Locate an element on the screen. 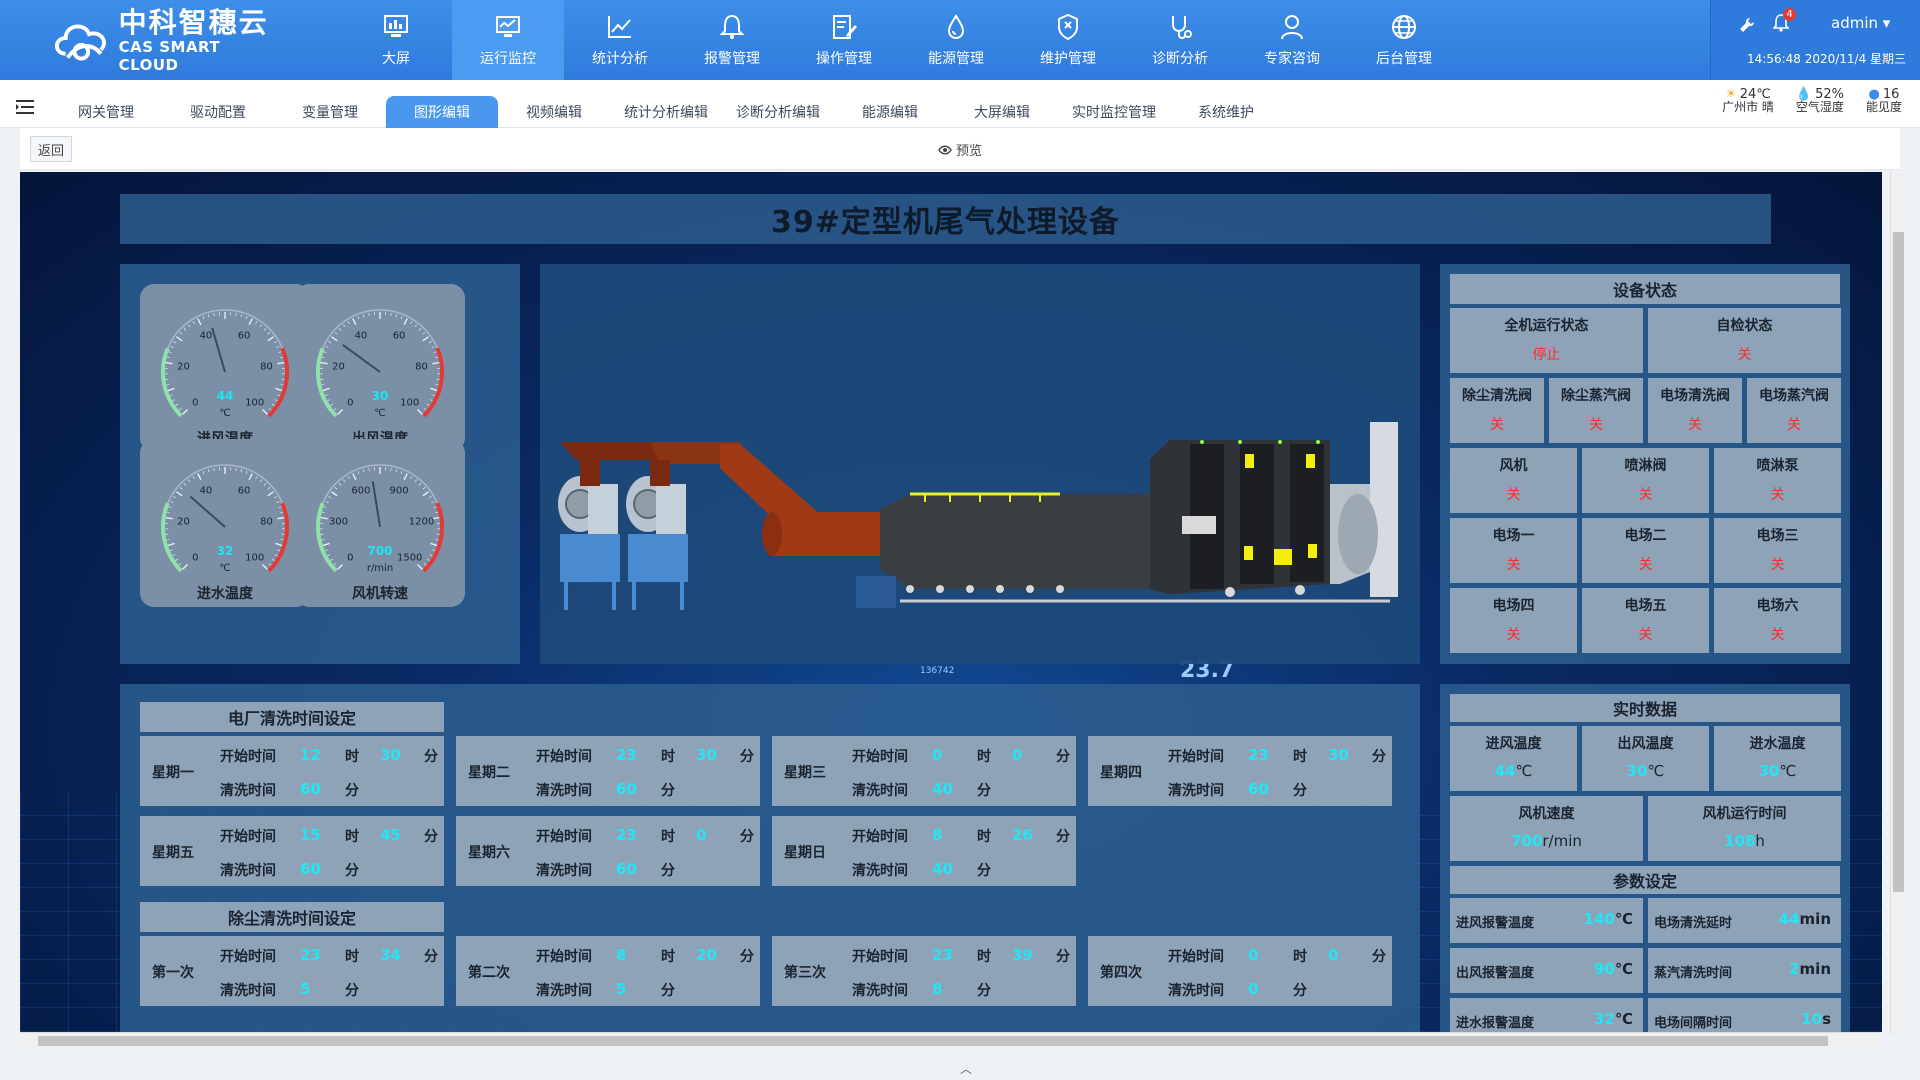 The width and height of the screenshot is (1920, 1080). param-cell: 电场间隔时间 10s is located at coordinates (1744, 1015).